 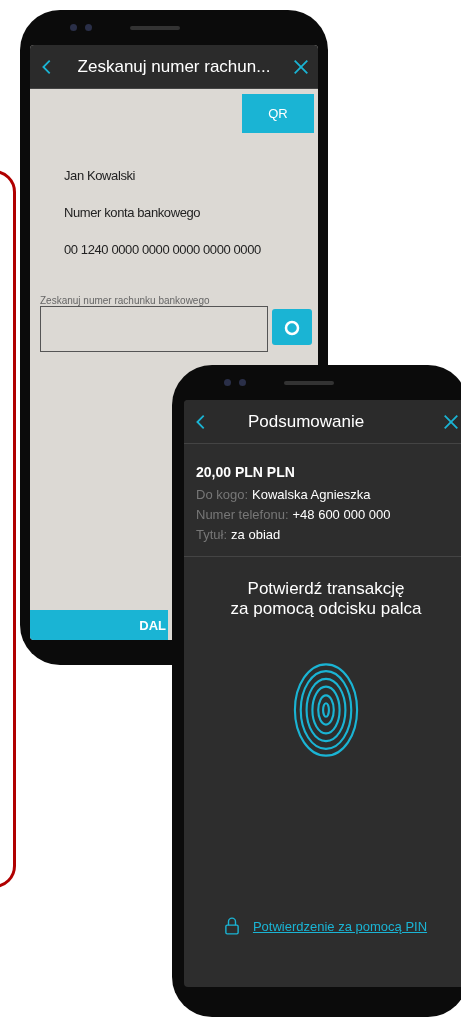 What do you see at coordinates (278, 113) in the screenshot?
I see `qr-button: QR` at bounding box center [278, 113].